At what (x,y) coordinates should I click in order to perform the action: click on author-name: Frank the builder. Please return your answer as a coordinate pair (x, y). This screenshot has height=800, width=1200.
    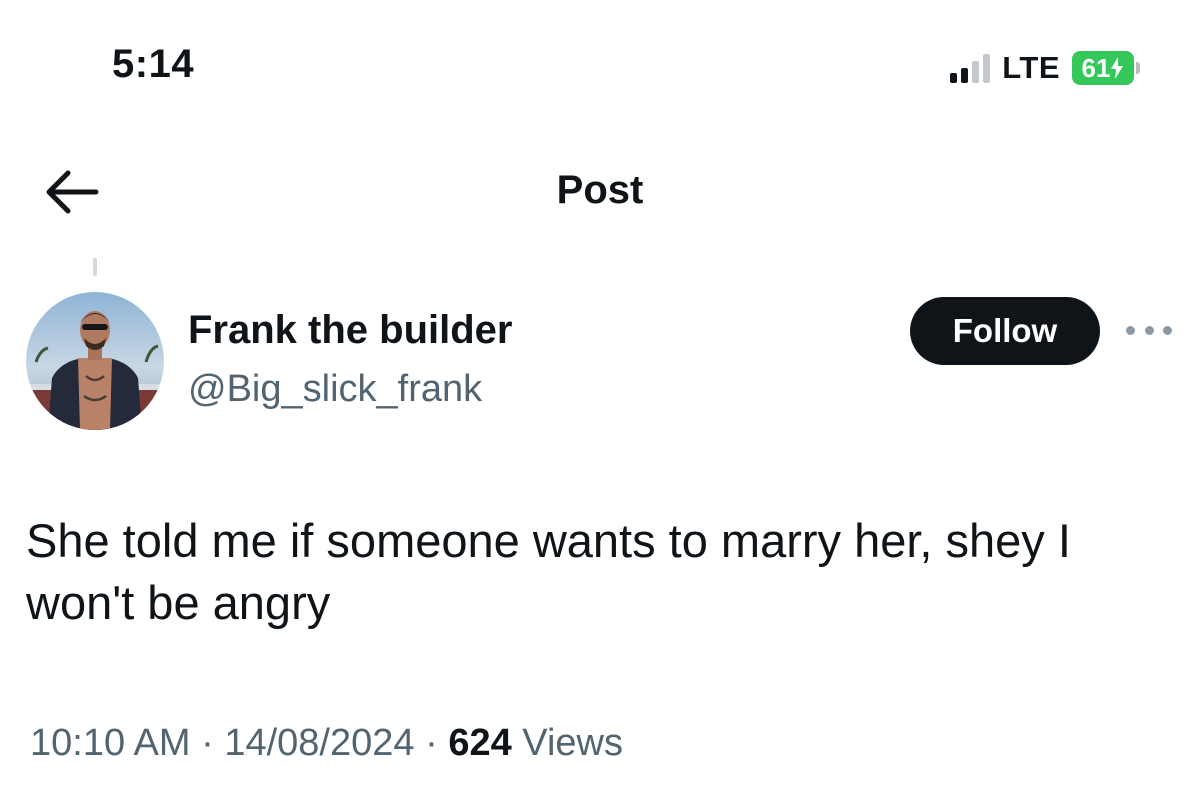
    Looking at the image, I should click on (350, 330).